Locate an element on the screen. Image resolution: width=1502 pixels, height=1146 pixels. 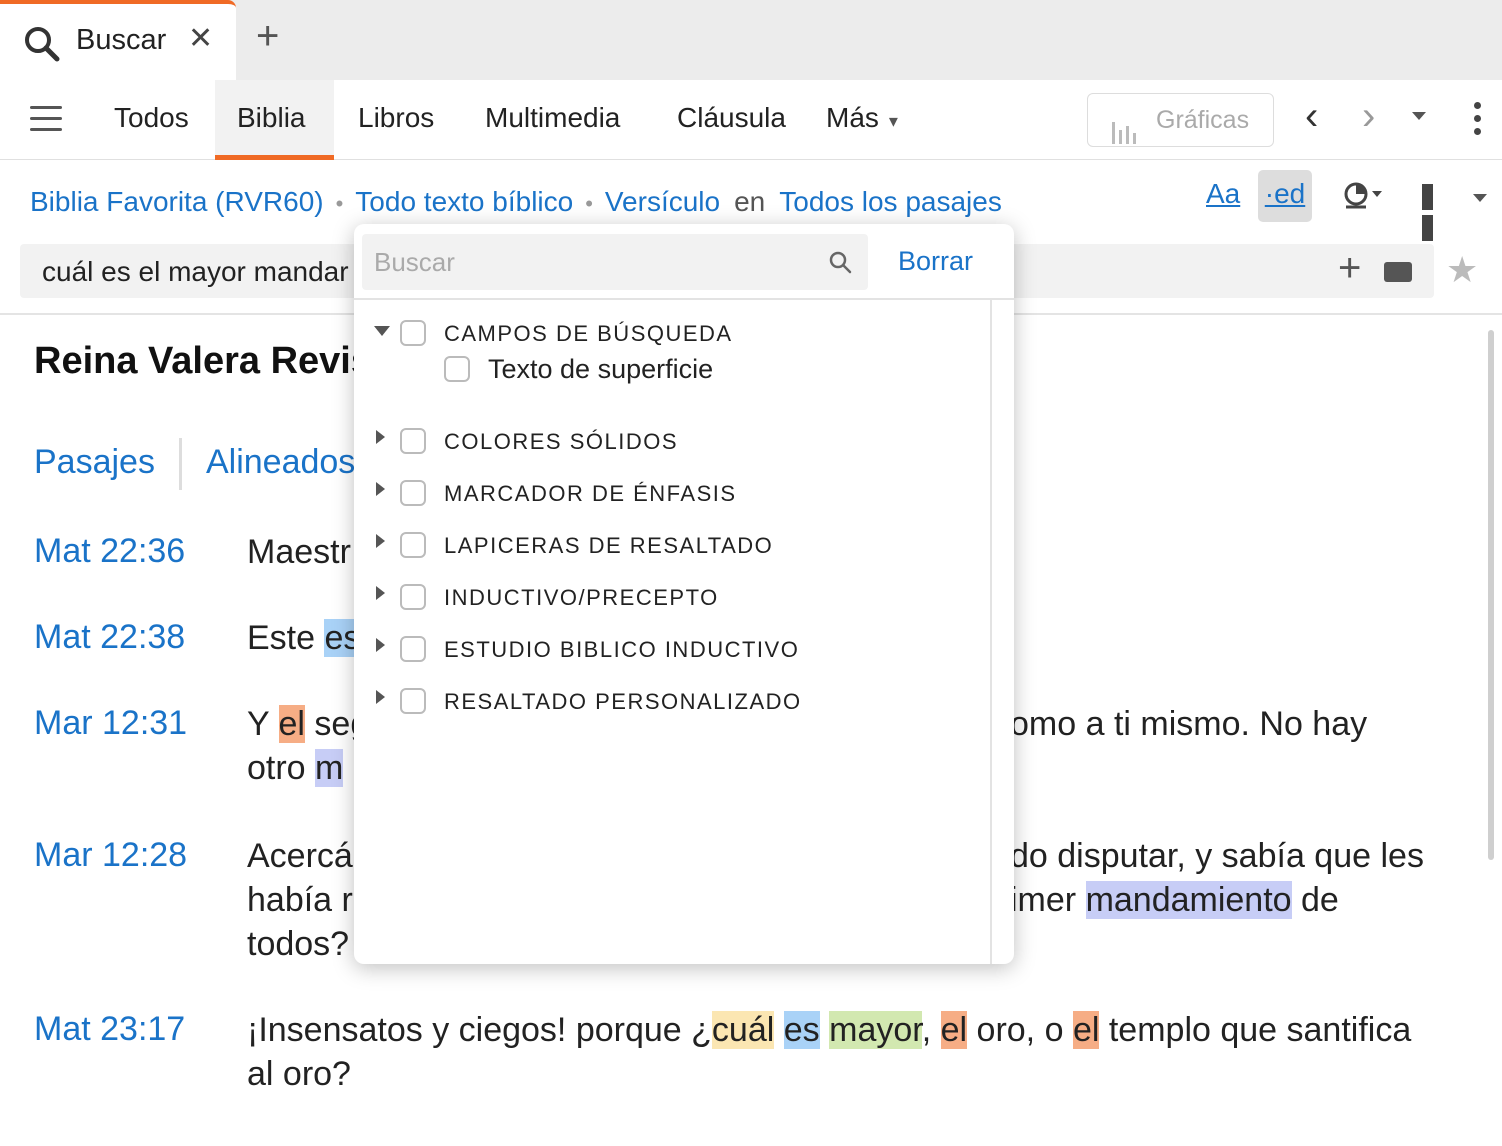
connector-label: en is located at coordinates (750, 201).